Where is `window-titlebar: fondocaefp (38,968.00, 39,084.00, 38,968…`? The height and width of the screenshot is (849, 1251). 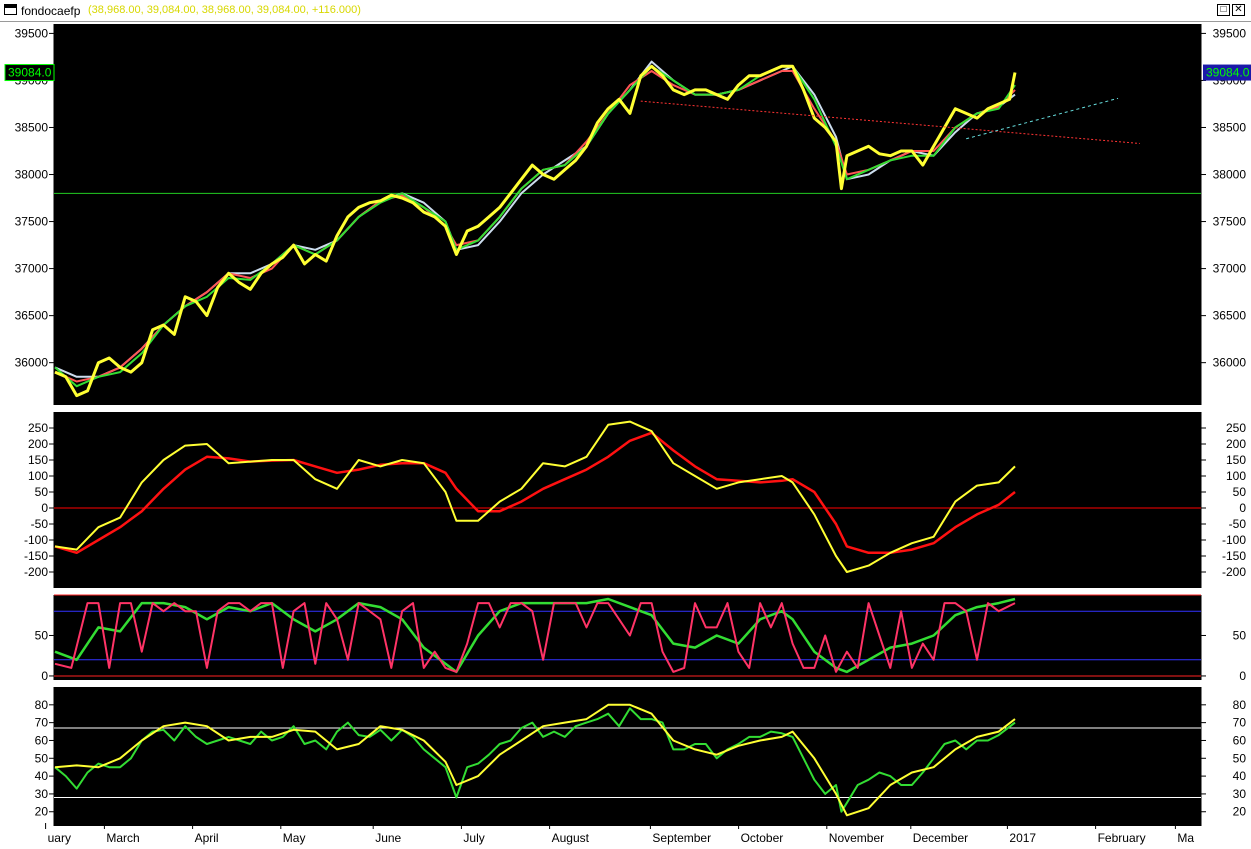
window-titlebar: fondocaefp (38,968.00, 39,084.00, 38,968… is located at coordinates (625, 11).